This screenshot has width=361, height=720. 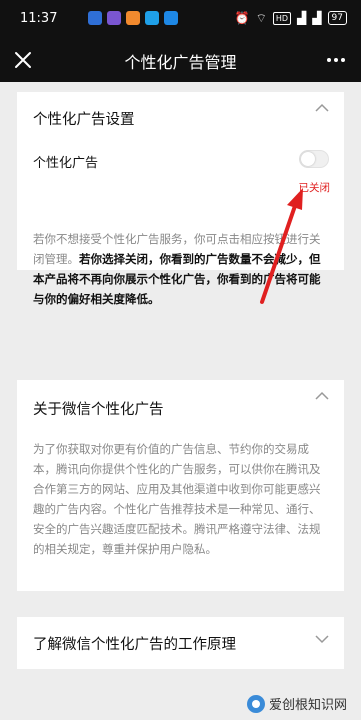 What do you see at coordinates (134, 645) in the screenshot?
I see `how-it-works-title: 了解微信个性化广告的工作原理` at bounding box center [134, 645].